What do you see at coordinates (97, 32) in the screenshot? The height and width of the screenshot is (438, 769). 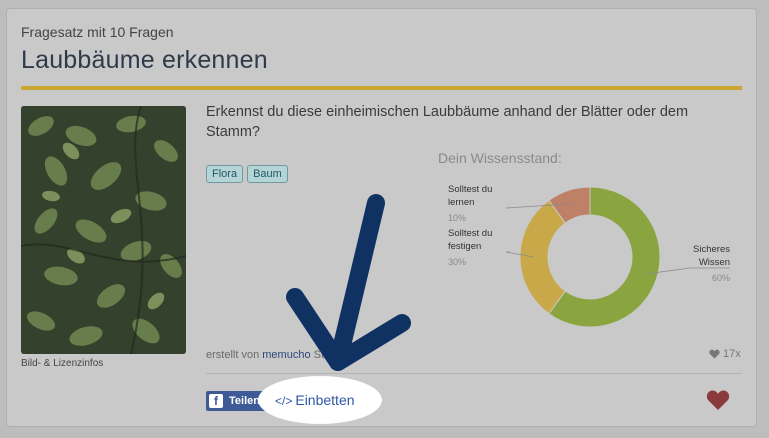 I see `question-count-label: Fragesatz mit 10 Fragen` at bounding box center [97, 32].